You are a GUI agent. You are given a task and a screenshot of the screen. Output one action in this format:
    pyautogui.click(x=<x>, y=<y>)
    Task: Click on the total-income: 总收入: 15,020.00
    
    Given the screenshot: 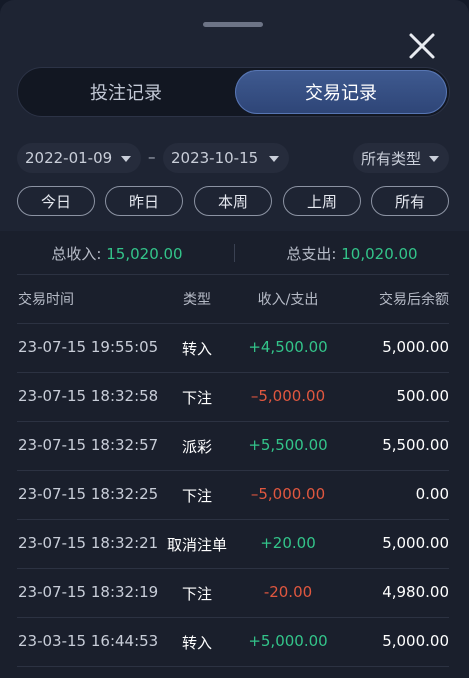 What is the action you would take?
    pyautogui.click(x=117, y=253)
    